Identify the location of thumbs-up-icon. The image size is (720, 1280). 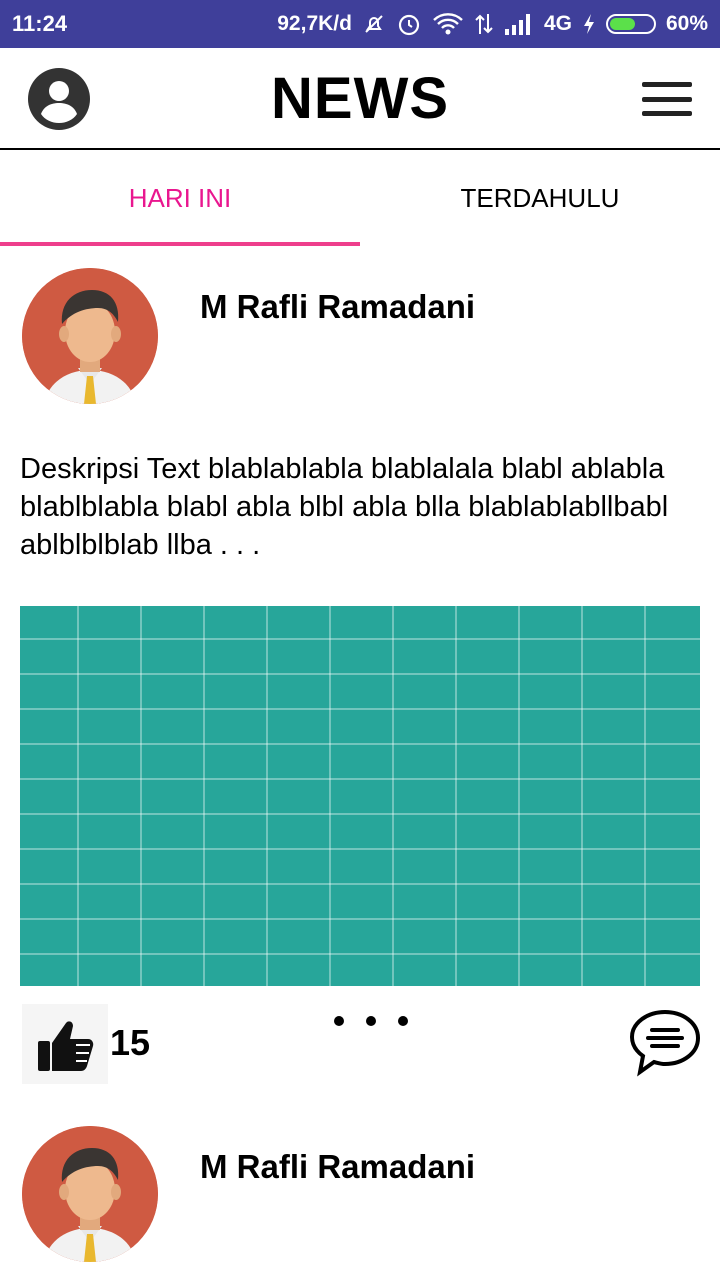
(66, 1046).